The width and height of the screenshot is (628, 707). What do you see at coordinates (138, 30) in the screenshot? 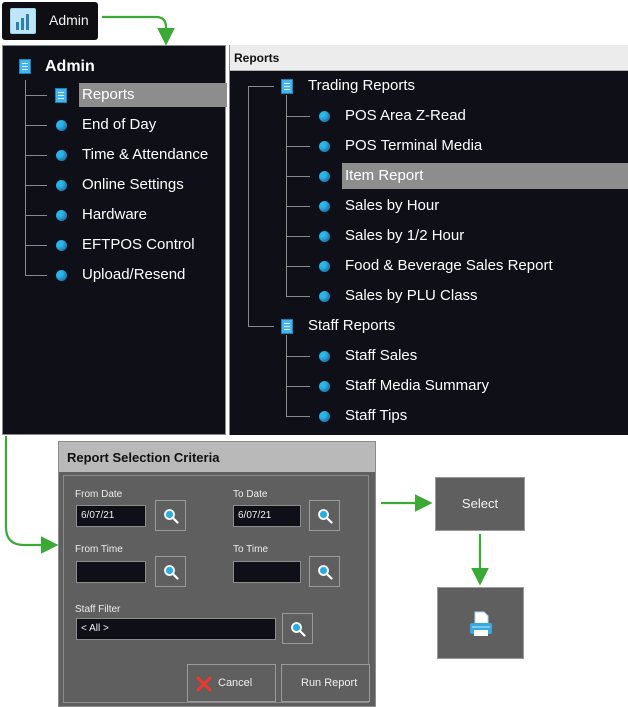
I see `arrow-admin-to-panel` at bounding box center [138, 30].